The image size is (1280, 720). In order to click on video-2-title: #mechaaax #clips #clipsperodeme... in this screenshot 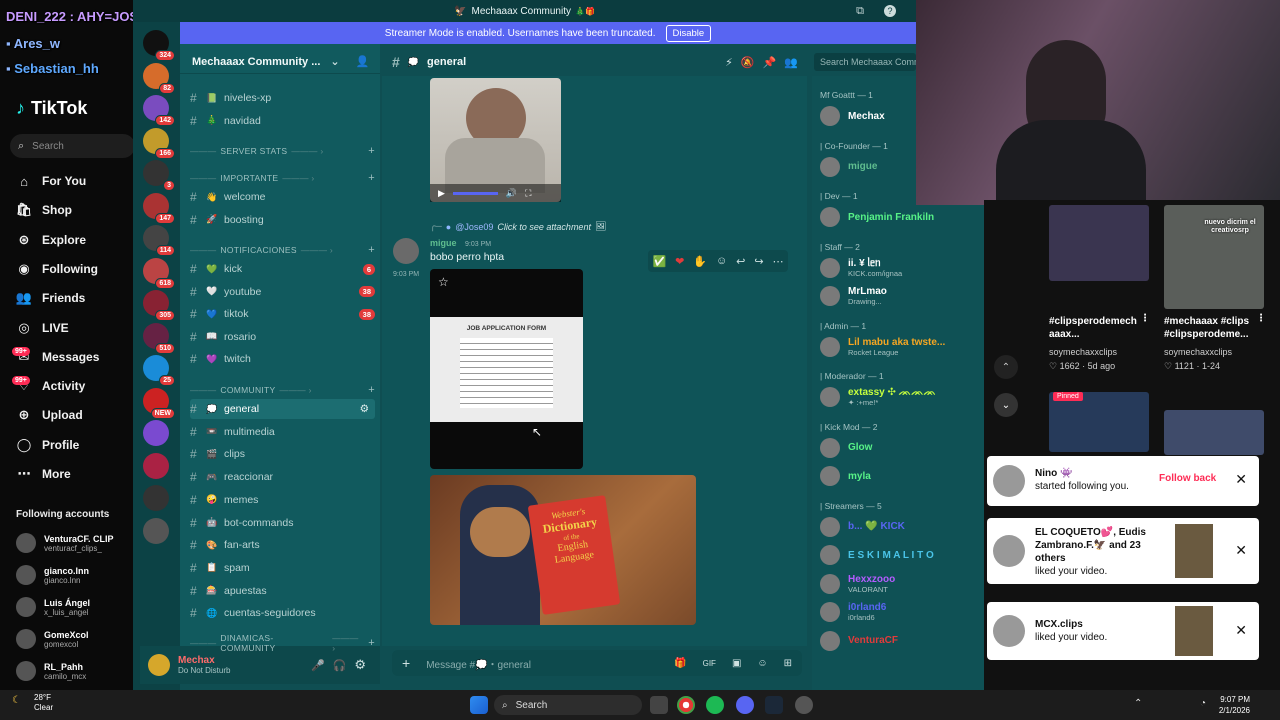, I will do `click(1210, 328)`.